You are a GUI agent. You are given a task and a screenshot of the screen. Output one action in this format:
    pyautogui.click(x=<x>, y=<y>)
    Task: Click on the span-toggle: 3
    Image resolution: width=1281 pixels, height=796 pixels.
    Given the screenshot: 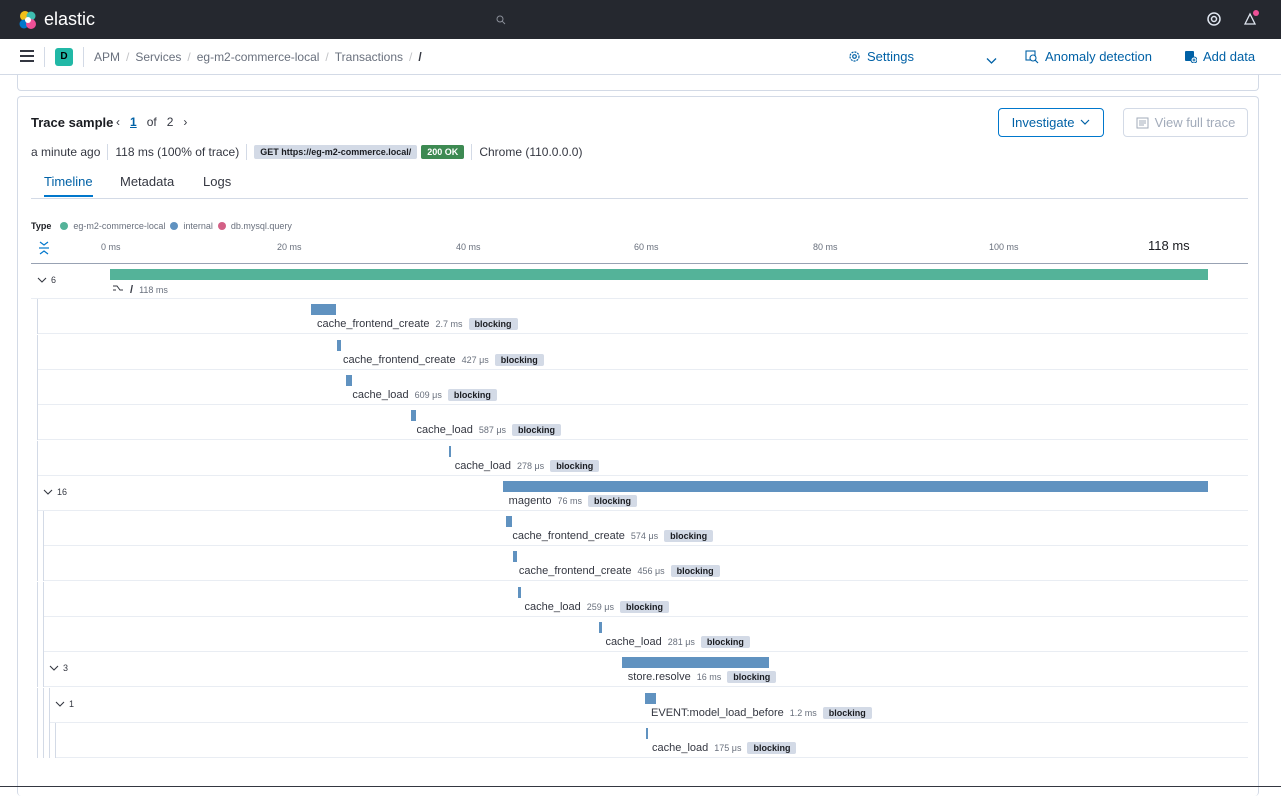 What is the action you would take?
    pyautogui.click(x=58, y=668)
    